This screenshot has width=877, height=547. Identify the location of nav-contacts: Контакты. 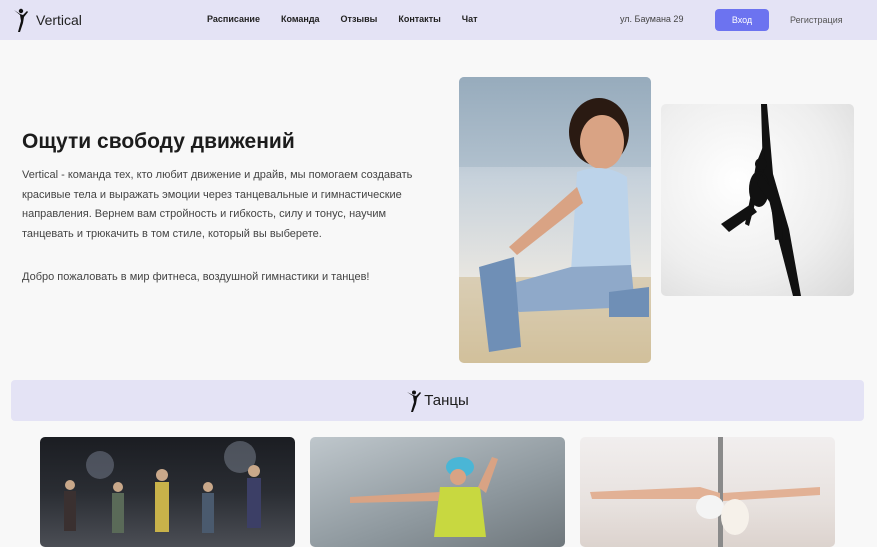
(419, 19).